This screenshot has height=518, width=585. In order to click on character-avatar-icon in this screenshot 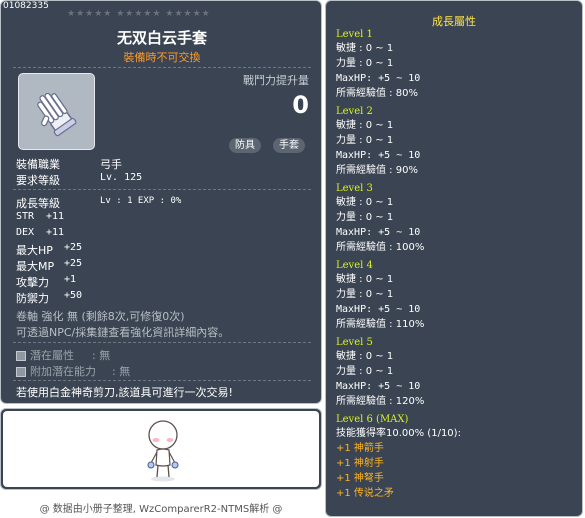, I will do `click(163, 451)`.